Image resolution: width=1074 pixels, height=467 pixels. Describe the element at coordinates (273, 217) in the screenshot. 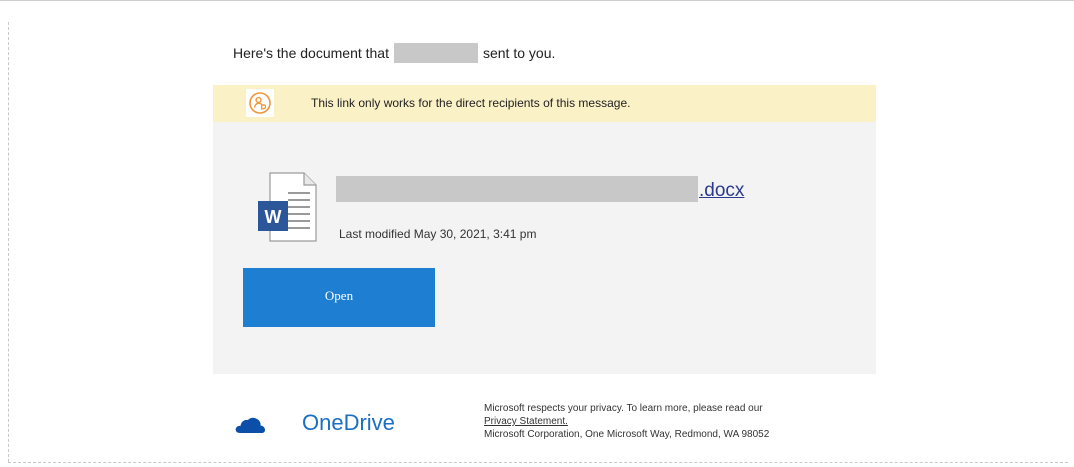

I see `svg-text: W` at that location.